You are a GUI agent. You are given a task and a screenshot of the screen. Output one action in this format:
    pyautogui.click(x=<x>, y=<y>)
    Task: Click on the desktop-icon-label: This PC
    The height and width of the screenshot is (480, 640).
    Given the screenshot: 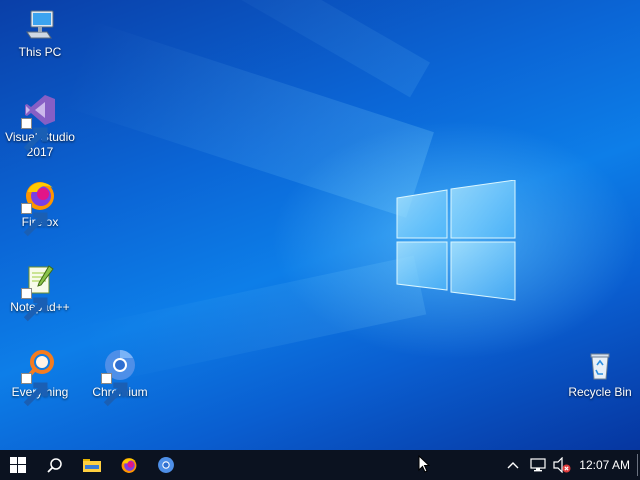 What is the action you would take?
    pyautogui.click(x=40, y=52)
    